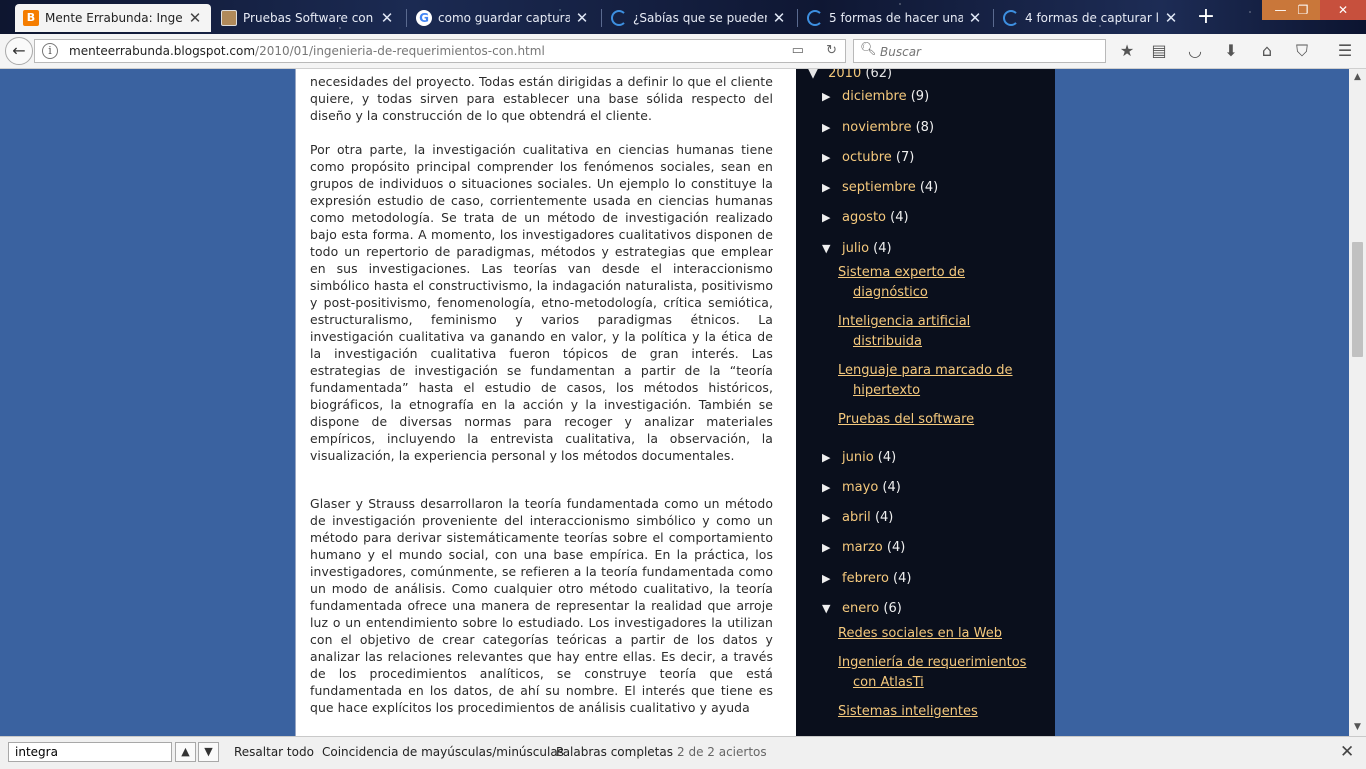 This screenshot has width=1366, height=769. I want to click on pocket-icon: ◡, so click(1195, 51).